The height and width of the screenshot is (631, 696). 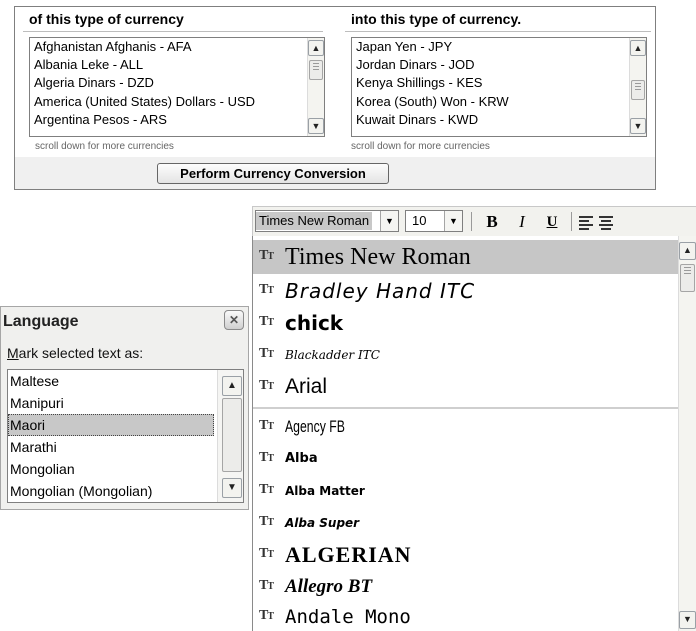 I want to click on formatting-toolbar: Times New Roman ▼ 10 ▼ B I U, so click(x=474, y=221).